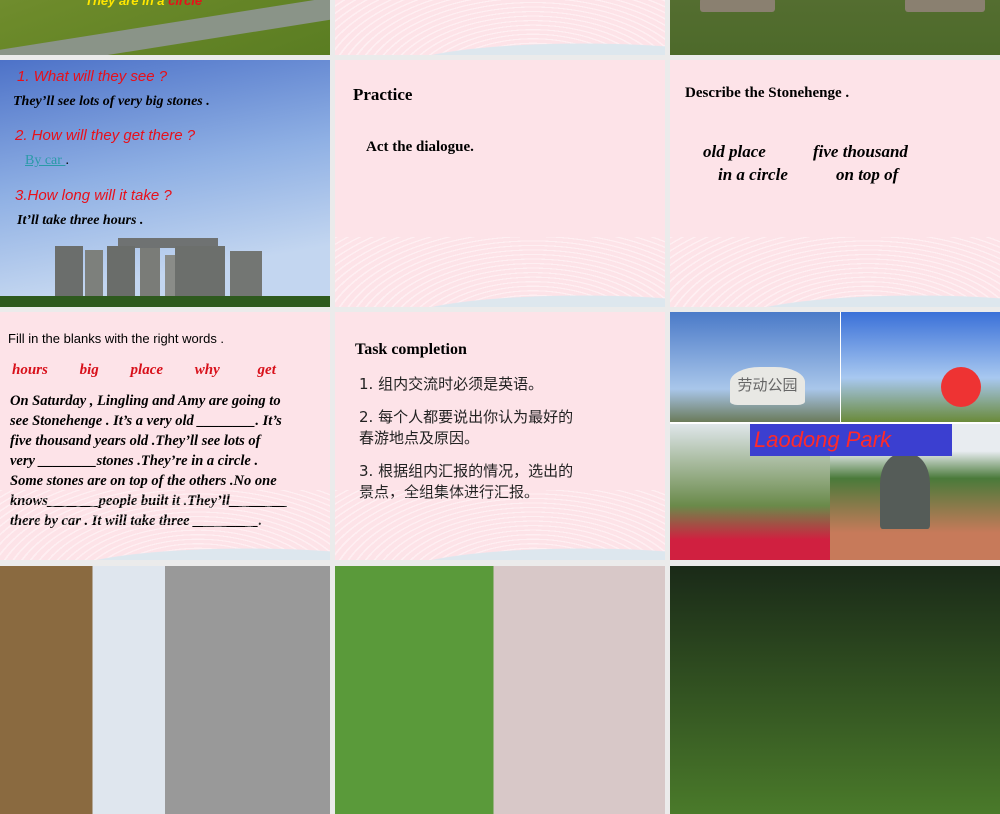 The height and width of the screenshot is (814, 1000). What do you see at coordinates (93, 195) in the screenshot?
I see `question-3: 3.How long will it take ?` at bounding box center [93, 195].